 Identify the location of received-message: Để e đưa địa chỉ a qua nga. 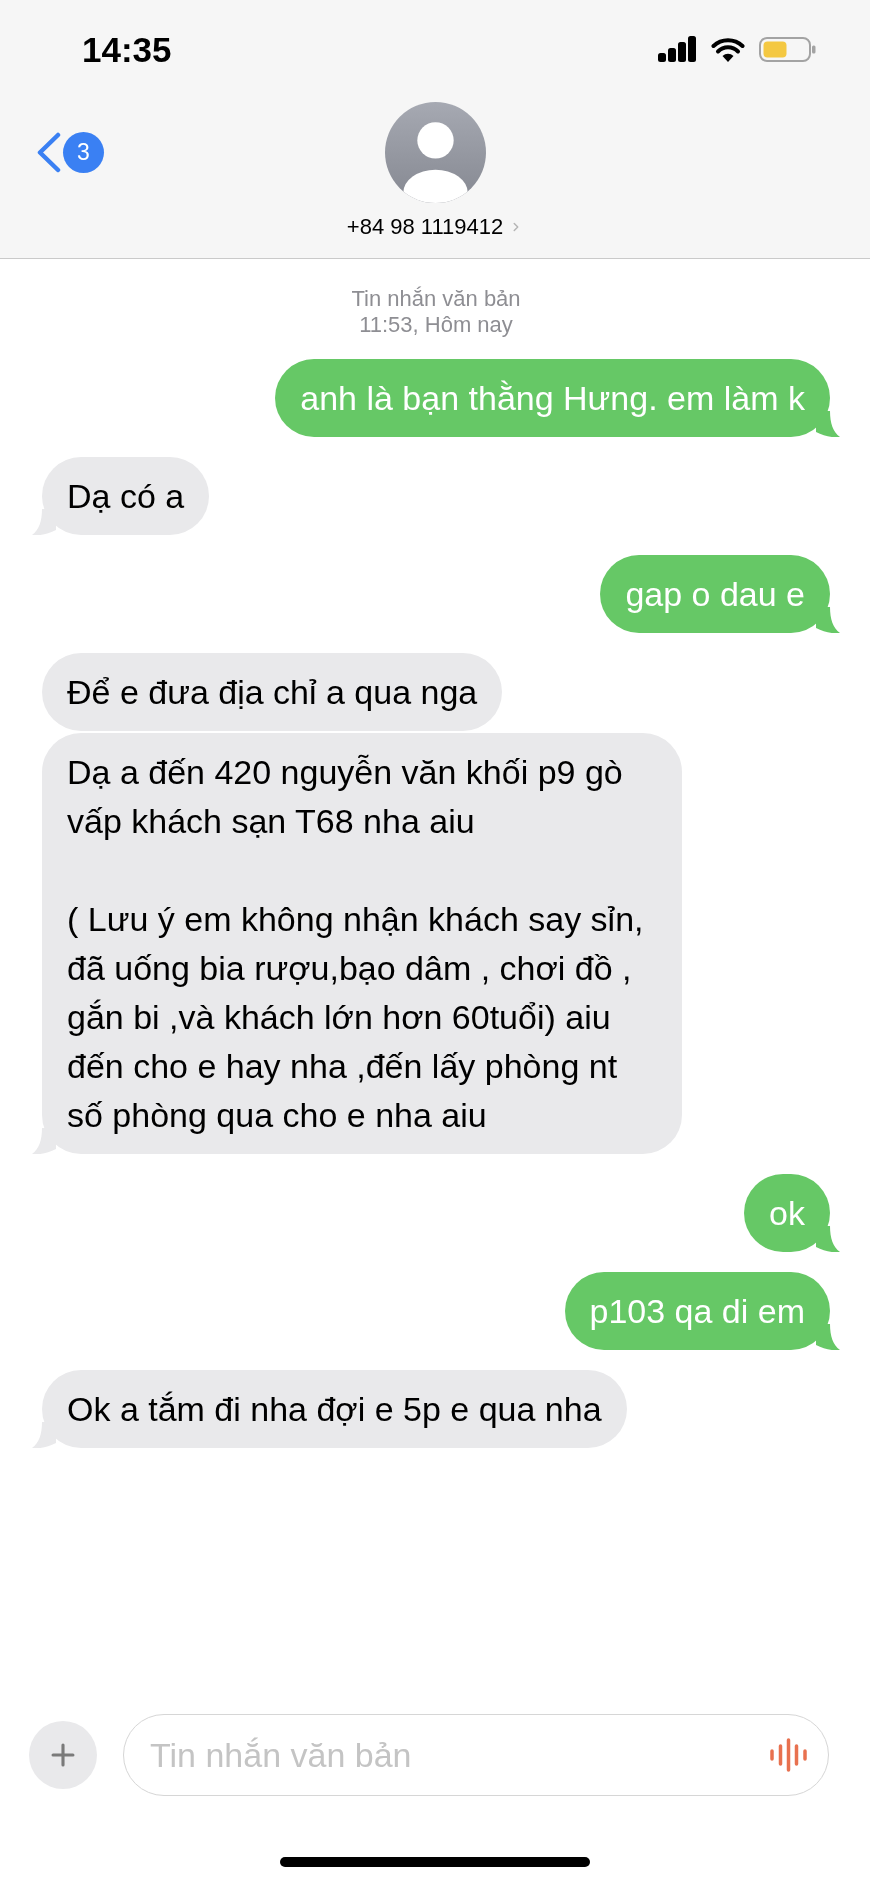
(272, 692).